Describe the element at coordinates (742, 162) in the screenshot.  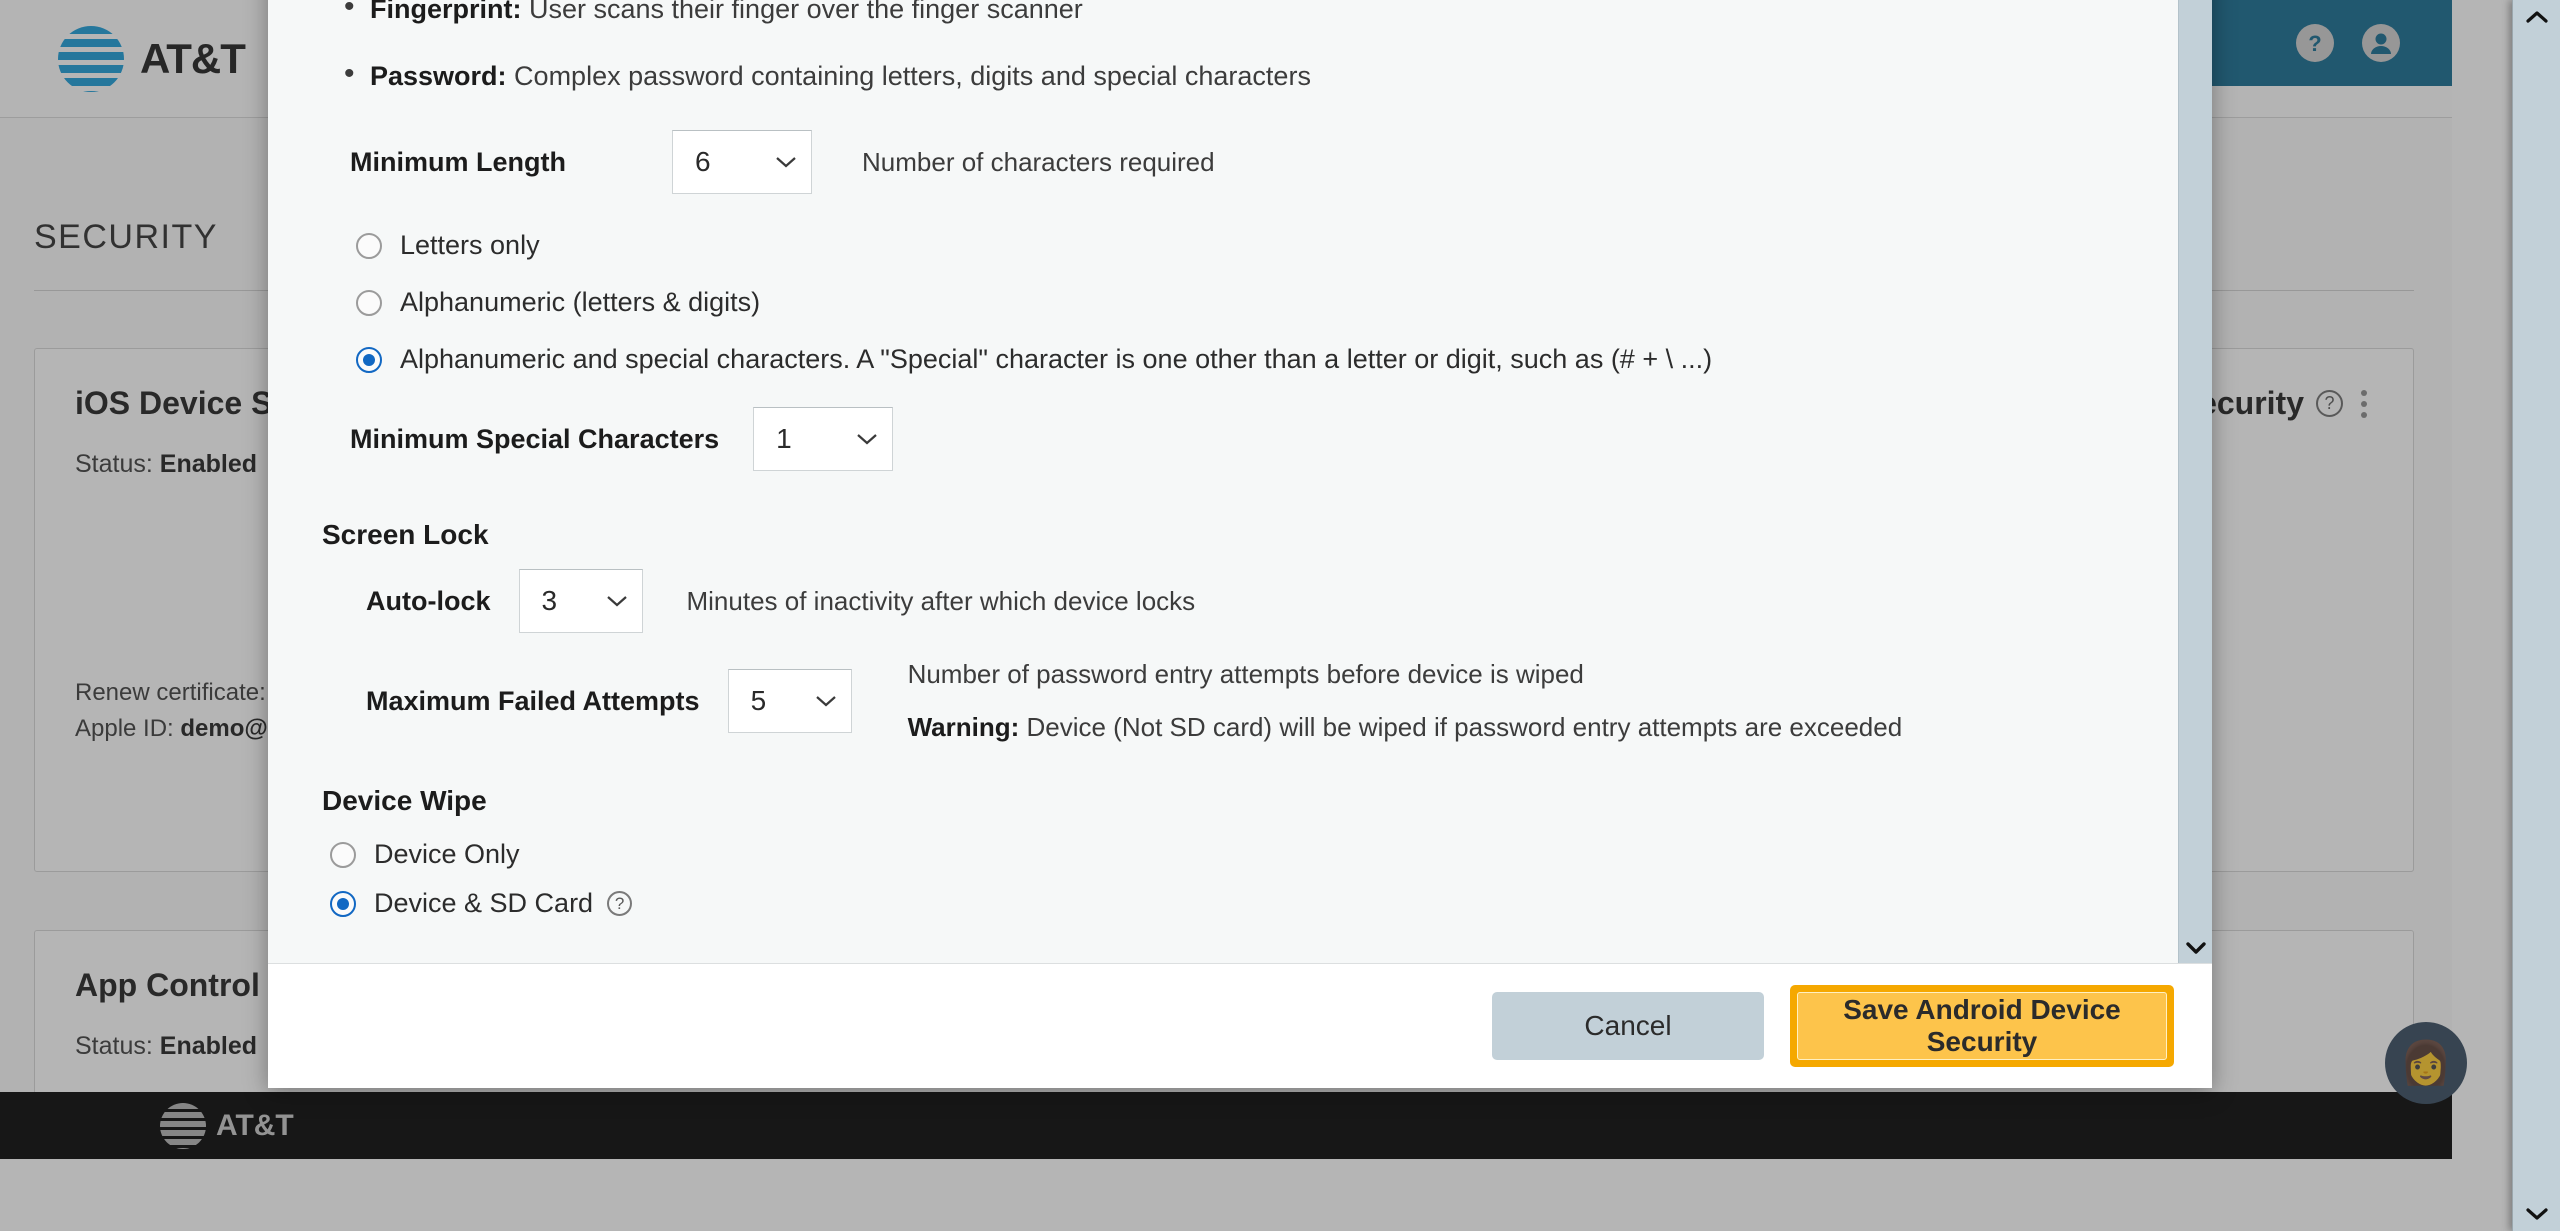
I see `minimum-length-select: 6` at that location.